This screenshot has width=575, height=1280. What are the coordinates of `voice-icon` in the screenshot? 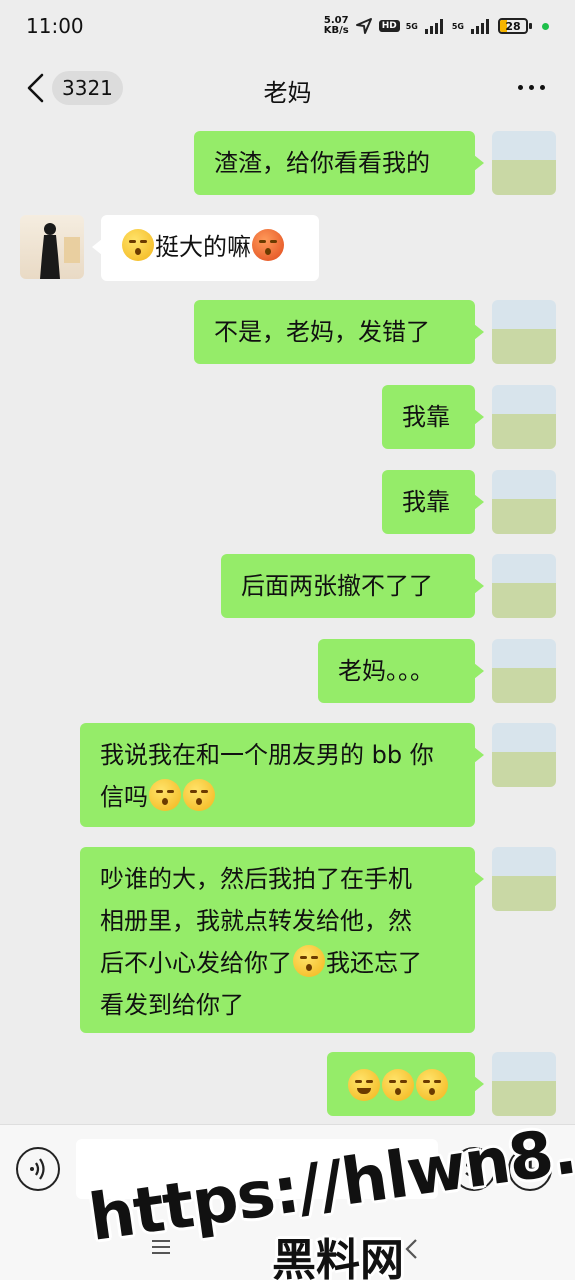 It's located at (37, 1169).